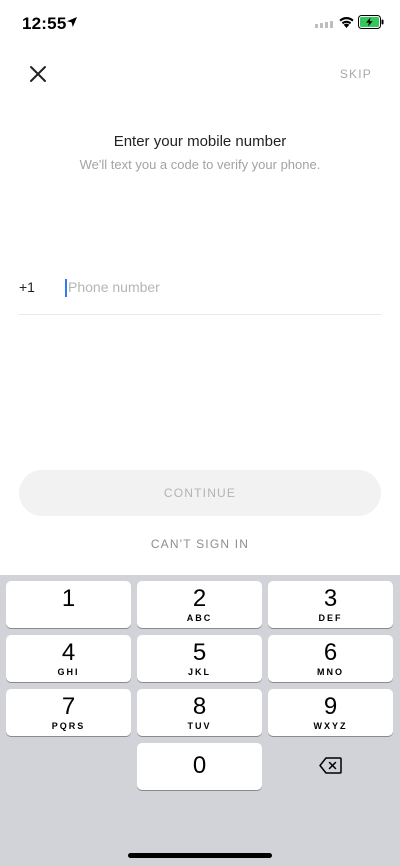 This screenshot has height=866, width=400. I want to click on close-button, so click(38, 74).